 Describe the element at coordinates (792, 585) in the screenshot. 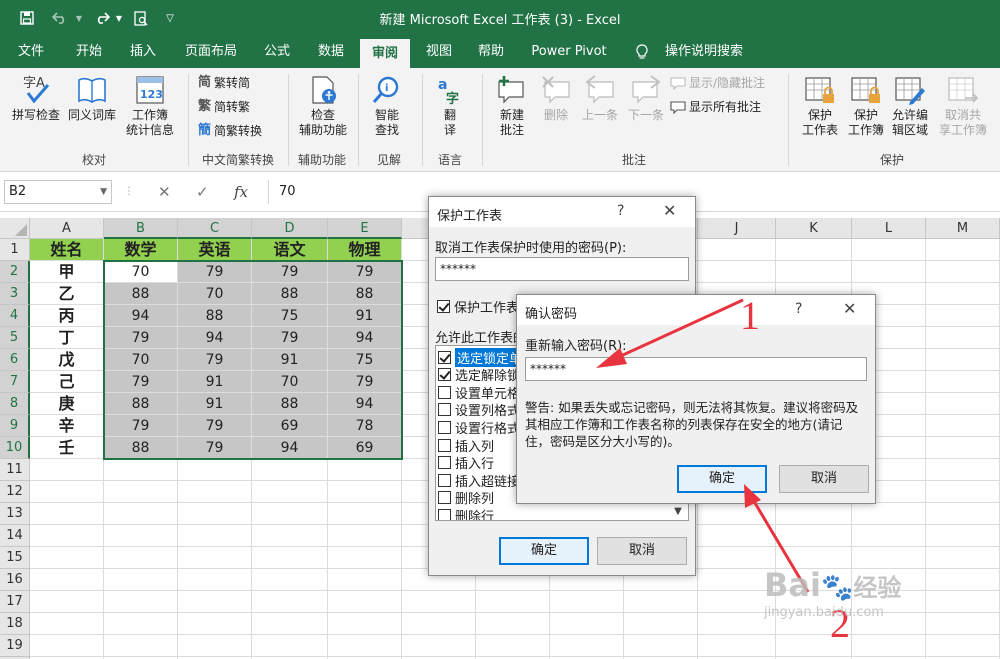

I see `watermark-brand: Bai` at that location.